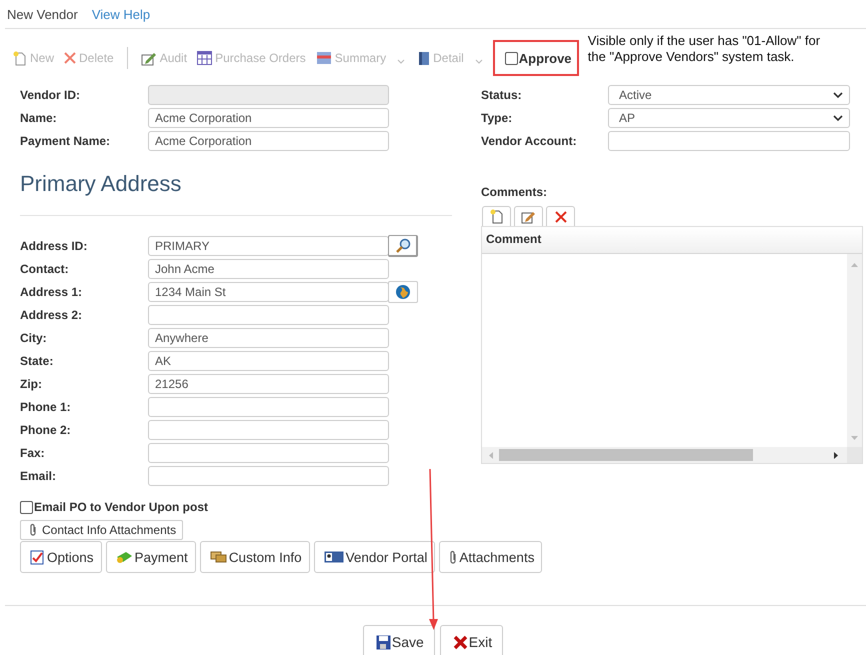 This screenshot has height=655, width=866. I want to click on search-button, so click(403, 246).